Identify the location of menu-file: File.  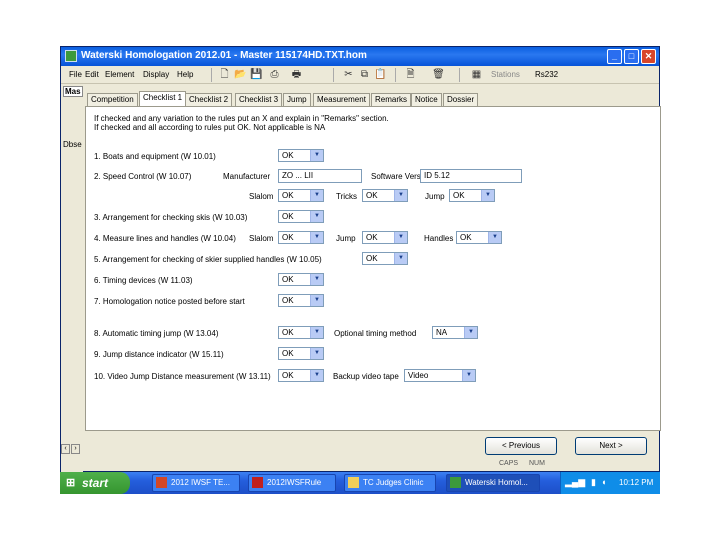
(75, 74).